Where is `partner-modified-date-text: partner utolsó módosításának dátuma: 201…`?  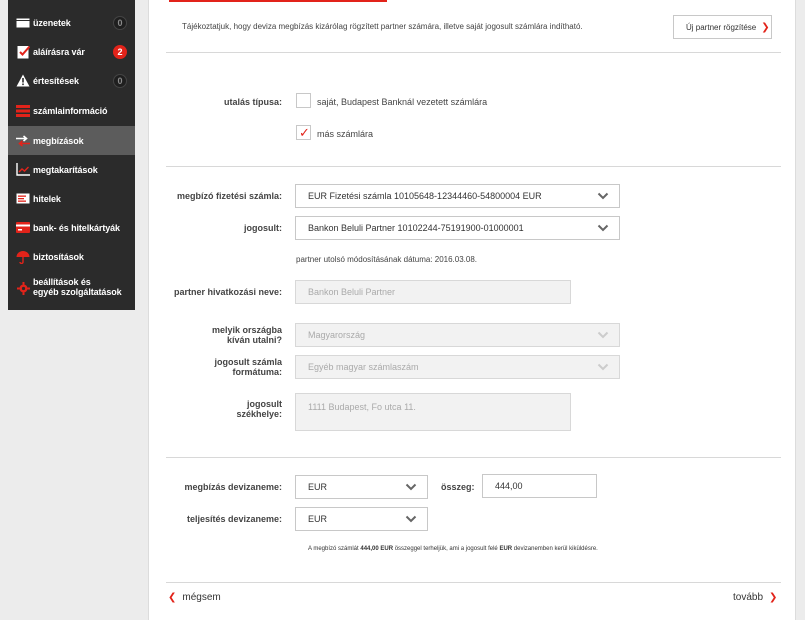
partner-modified-date-text: partner utolsó módosításának dátuma: 201… is located at coordinates (387, 259).